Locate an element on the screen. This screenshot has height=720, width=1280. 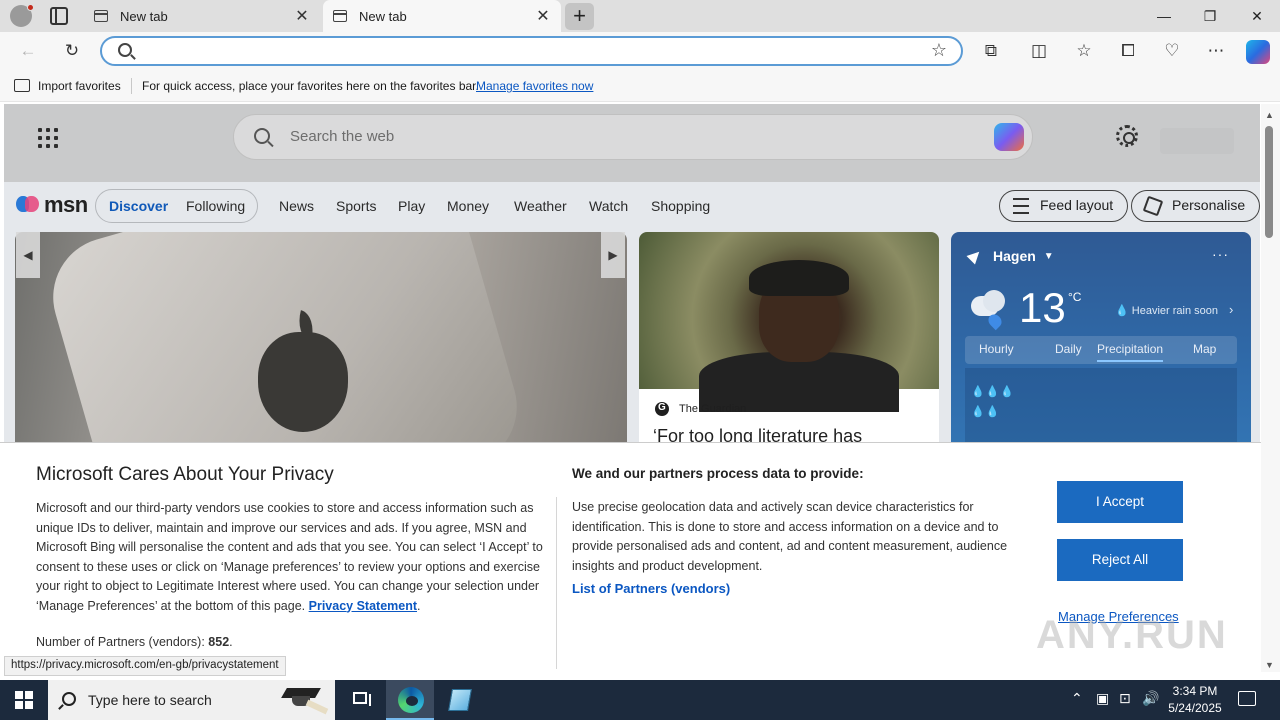
privacy-title: Microsoft Cares About Your Privacy is located at coordinates (185, 474).